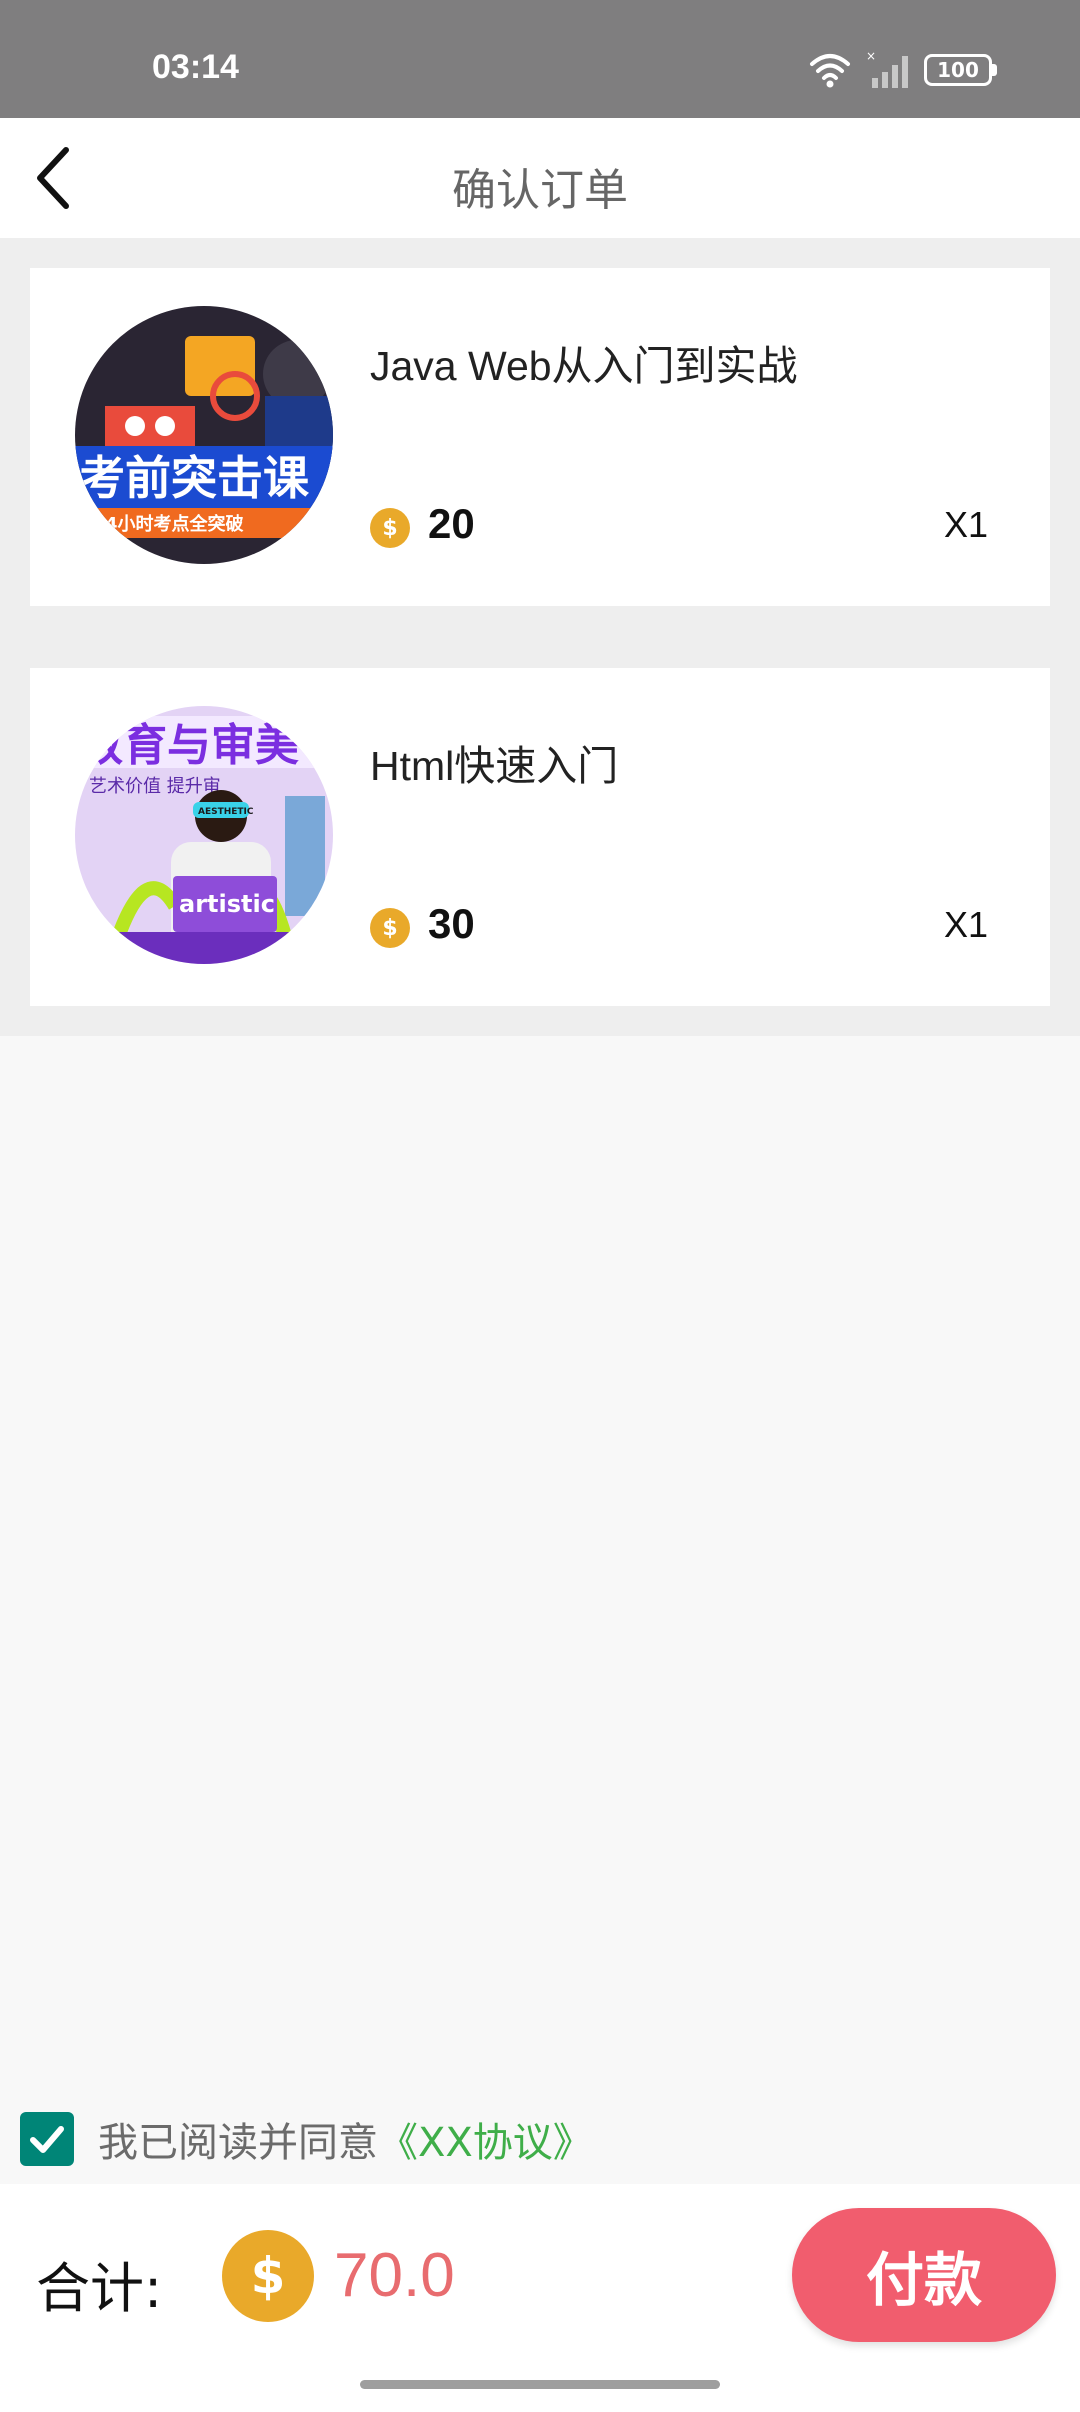  What do you see at coordinates (451, 523) in the screenshot?
I see `course-price: 20` at bounding box center [451, 523].